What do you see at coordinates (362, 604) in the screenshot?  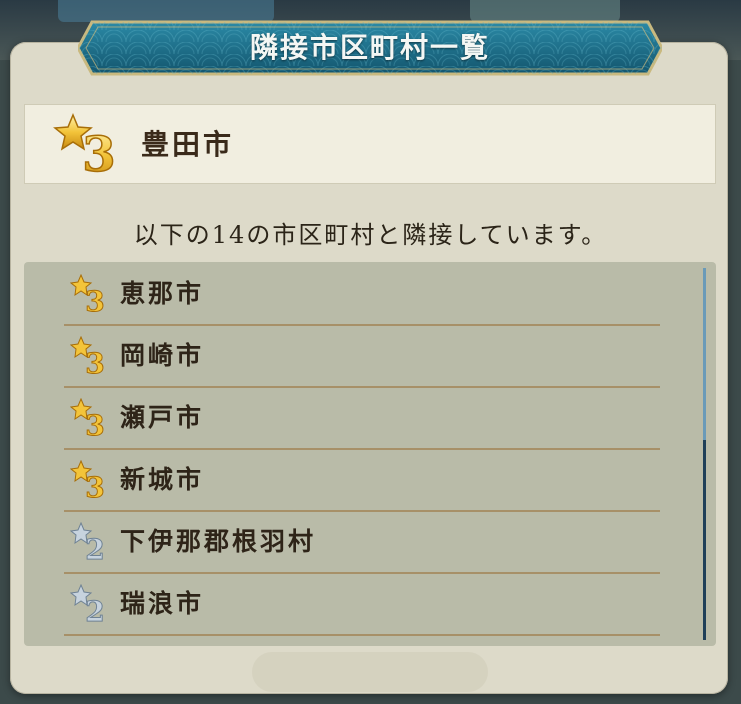 I see `list-item: 2 瑞浪市` at bounding box center [362, 604].